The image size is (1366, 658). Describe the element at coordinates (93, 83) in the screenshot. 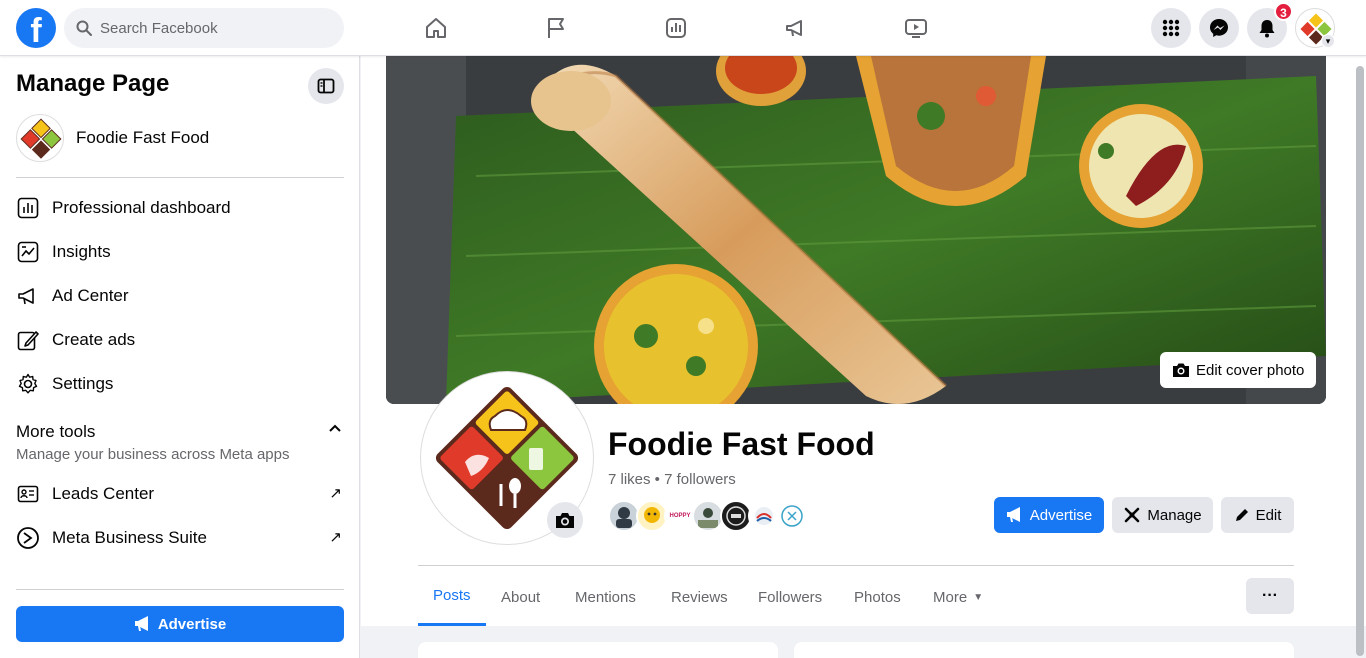

I see `sidebar-title: Manage Page` at that location.